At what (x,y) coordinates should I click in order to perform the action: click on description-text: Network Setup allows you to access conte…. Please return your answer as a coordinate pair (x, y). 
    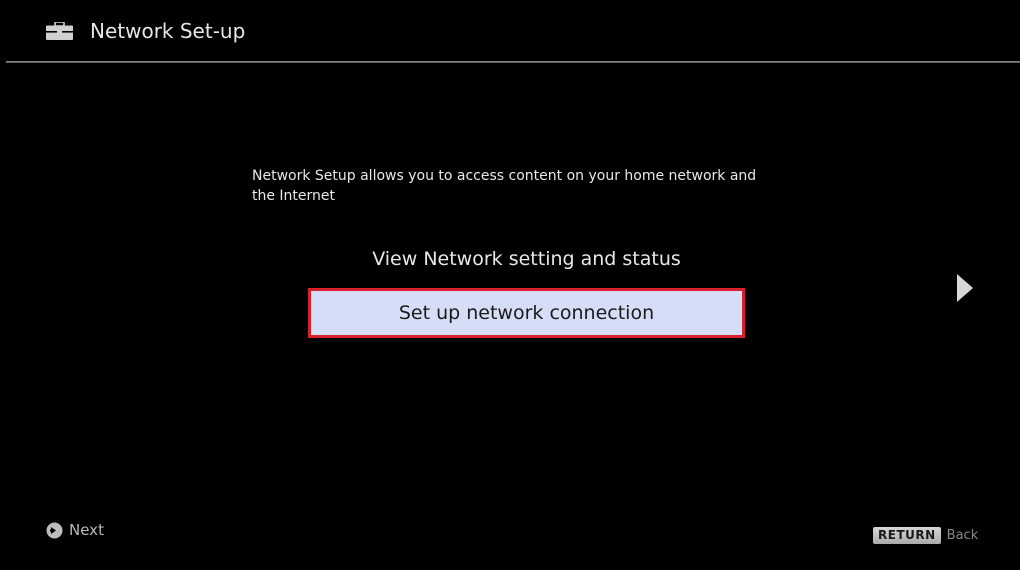
    Looking at the image, I should click on (504, 186).